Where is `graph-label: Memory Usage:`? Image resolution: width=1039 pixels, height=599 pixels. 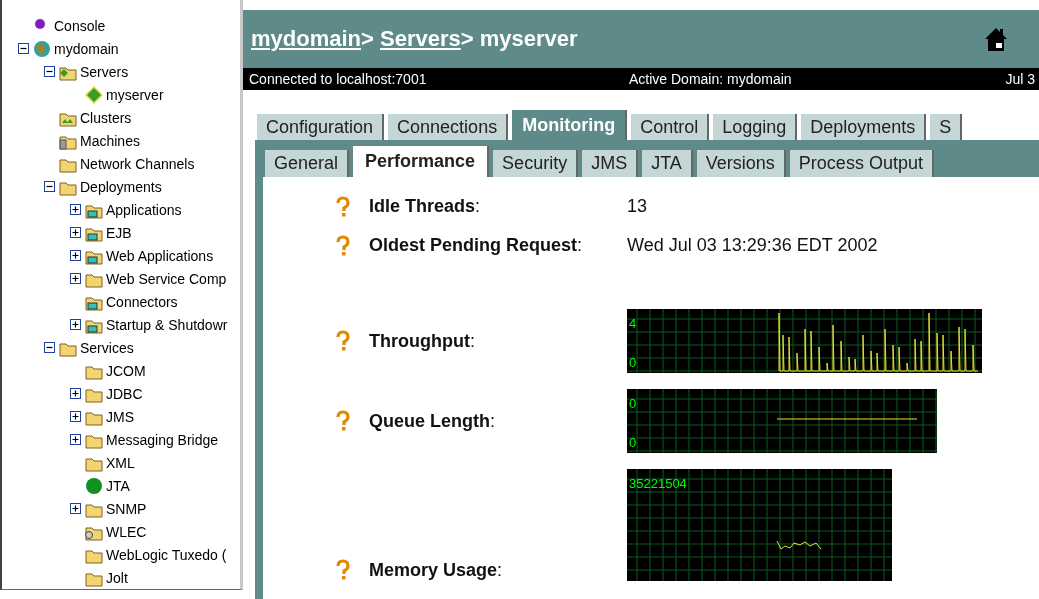 graph-label: Memory Usage: is located at coordinates (436, 570).